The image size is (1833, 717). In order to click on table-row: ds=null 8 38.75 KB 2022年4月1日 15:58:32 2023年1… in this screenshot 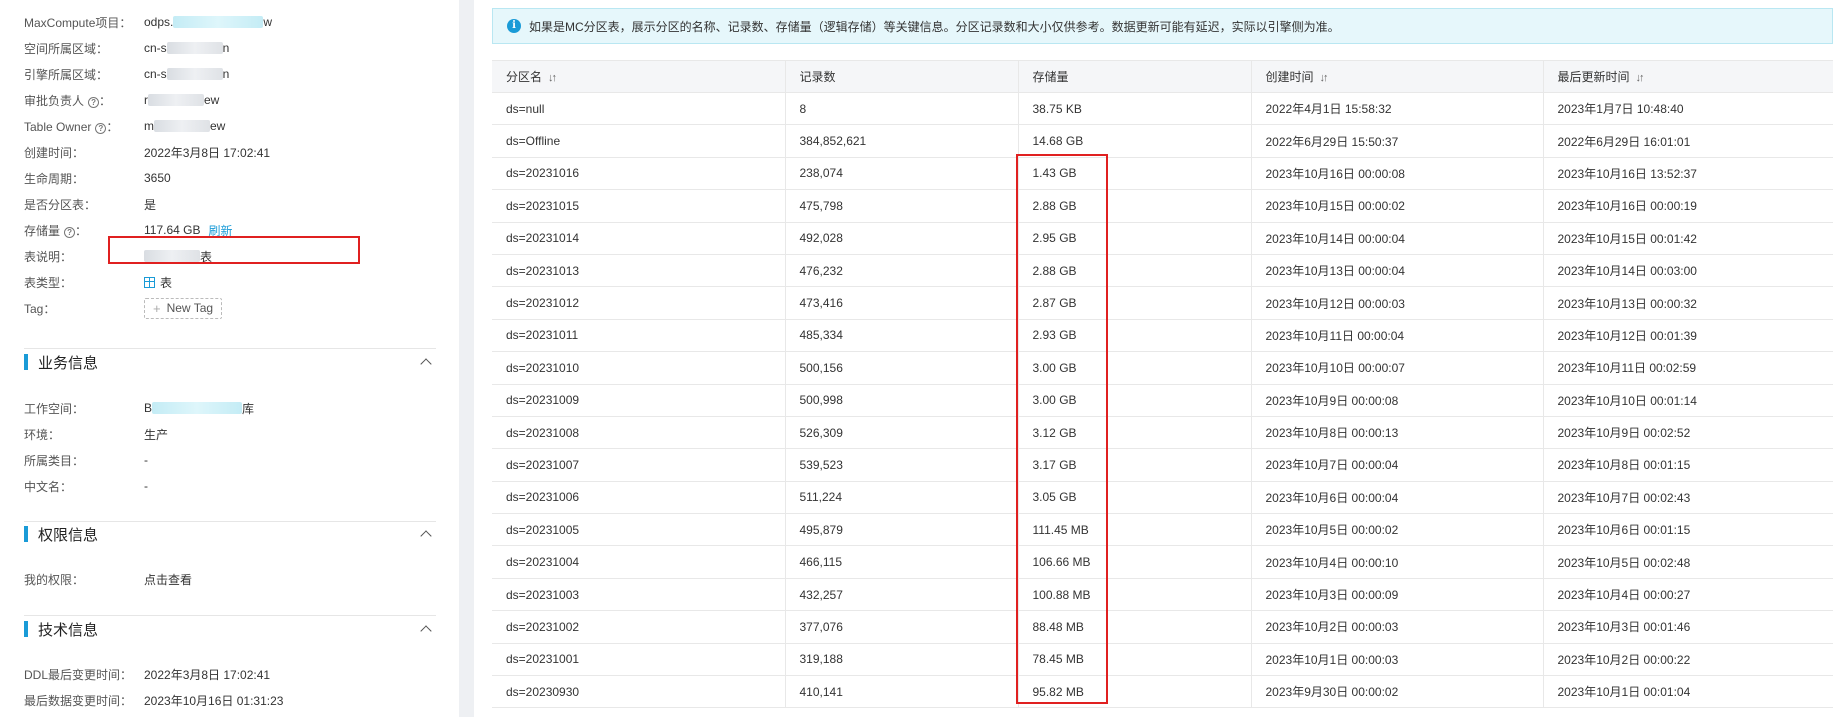, I will do `click(1162, 109)`.